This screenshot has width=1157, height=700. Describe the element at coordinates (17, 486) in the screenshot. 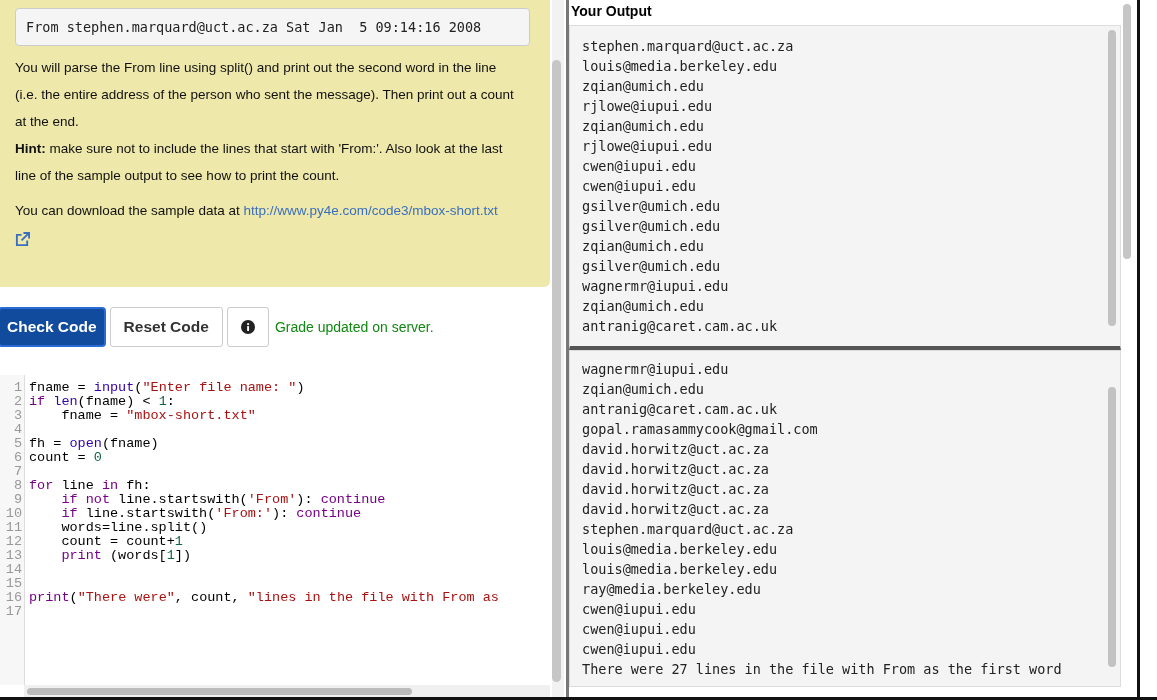

I see `line-number: 8` at that location.